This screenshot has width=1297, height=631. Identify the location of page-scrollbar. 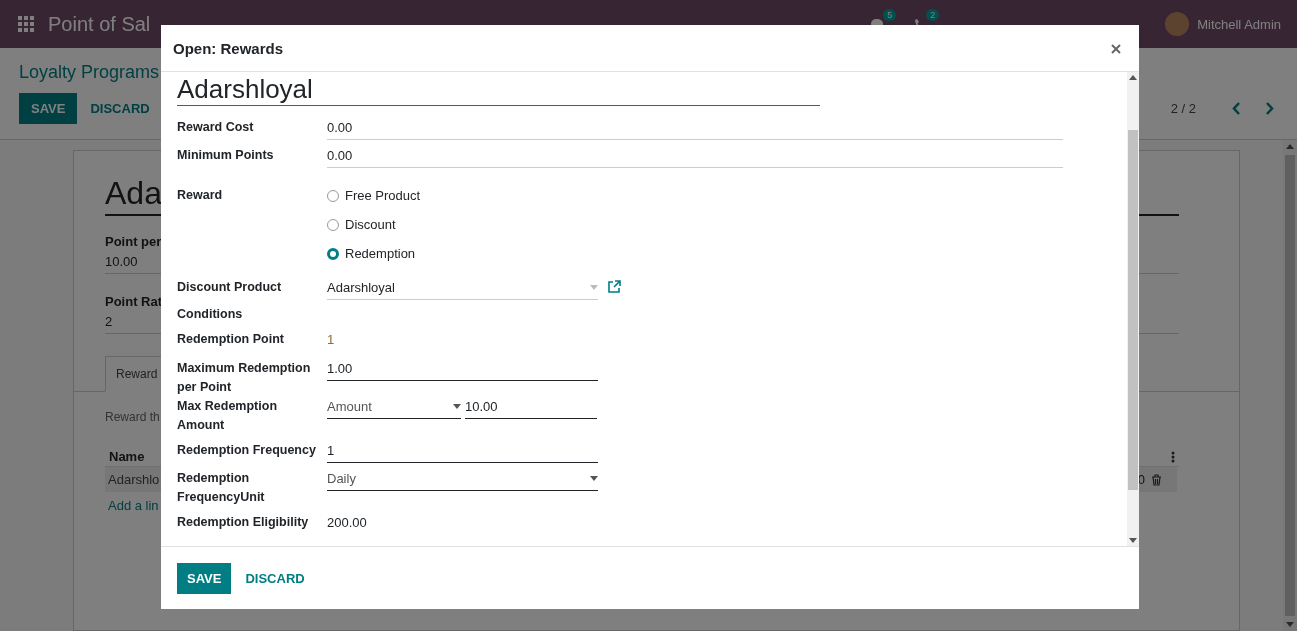
(1290, 385).